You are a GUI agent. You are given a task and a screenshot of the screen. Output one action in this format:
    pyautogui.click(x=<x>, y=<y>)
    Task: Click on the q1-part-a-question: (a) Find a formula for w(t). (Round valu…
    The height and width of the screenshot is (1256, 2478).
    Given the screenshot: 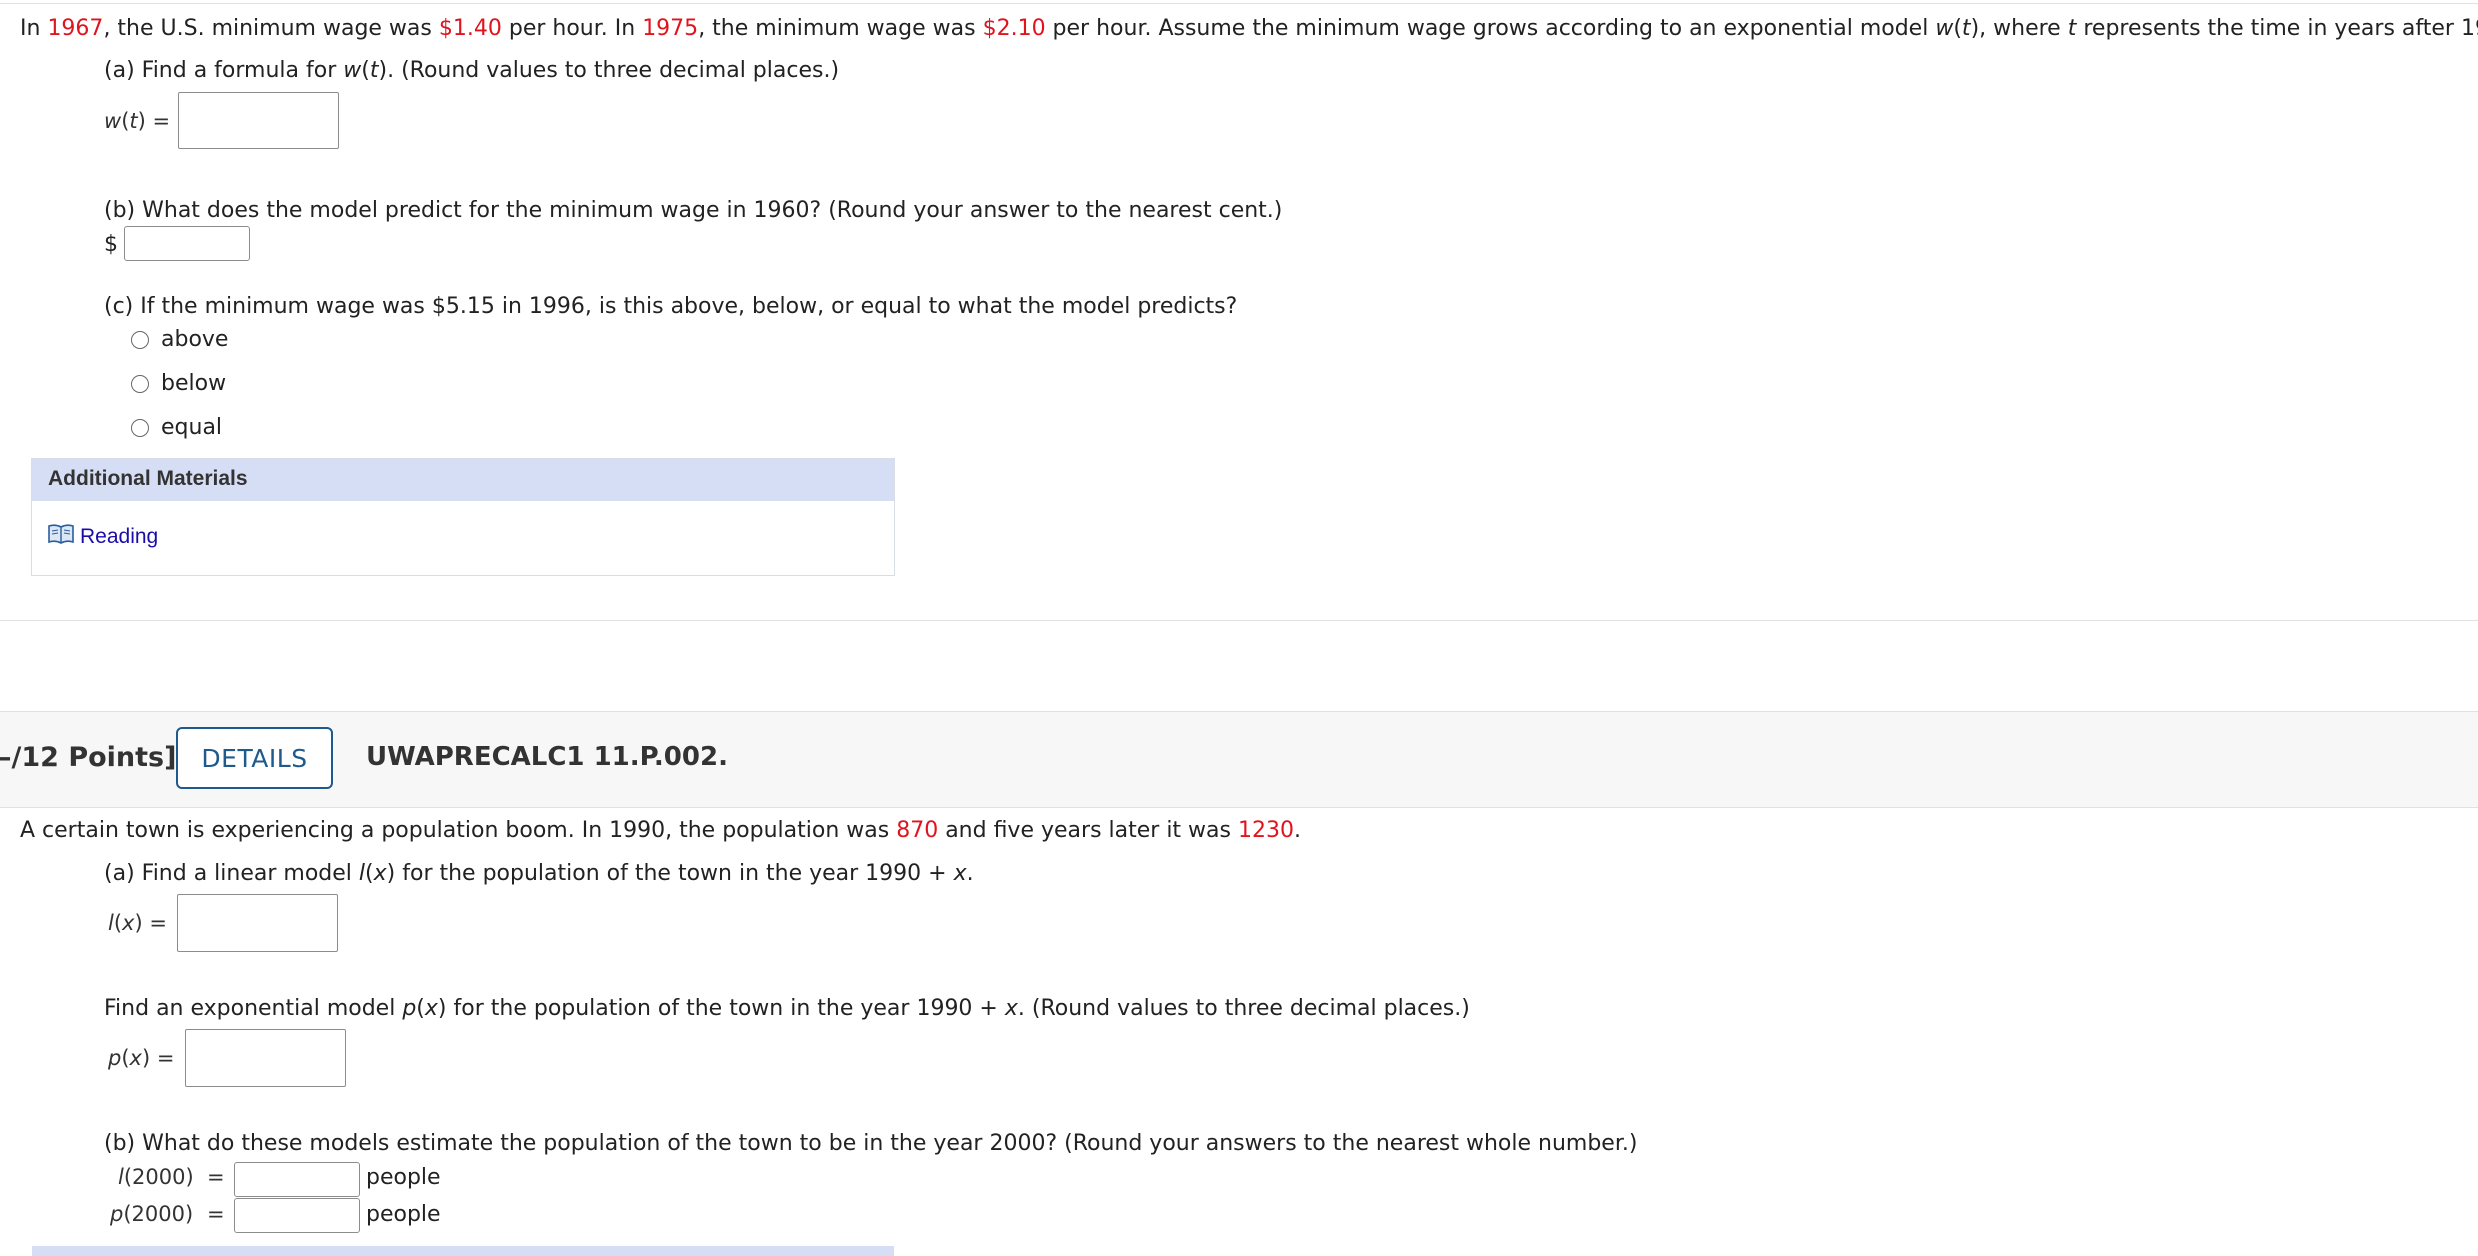 What is the action you would take?
    pyautogui.click(x=472, y=70)
    